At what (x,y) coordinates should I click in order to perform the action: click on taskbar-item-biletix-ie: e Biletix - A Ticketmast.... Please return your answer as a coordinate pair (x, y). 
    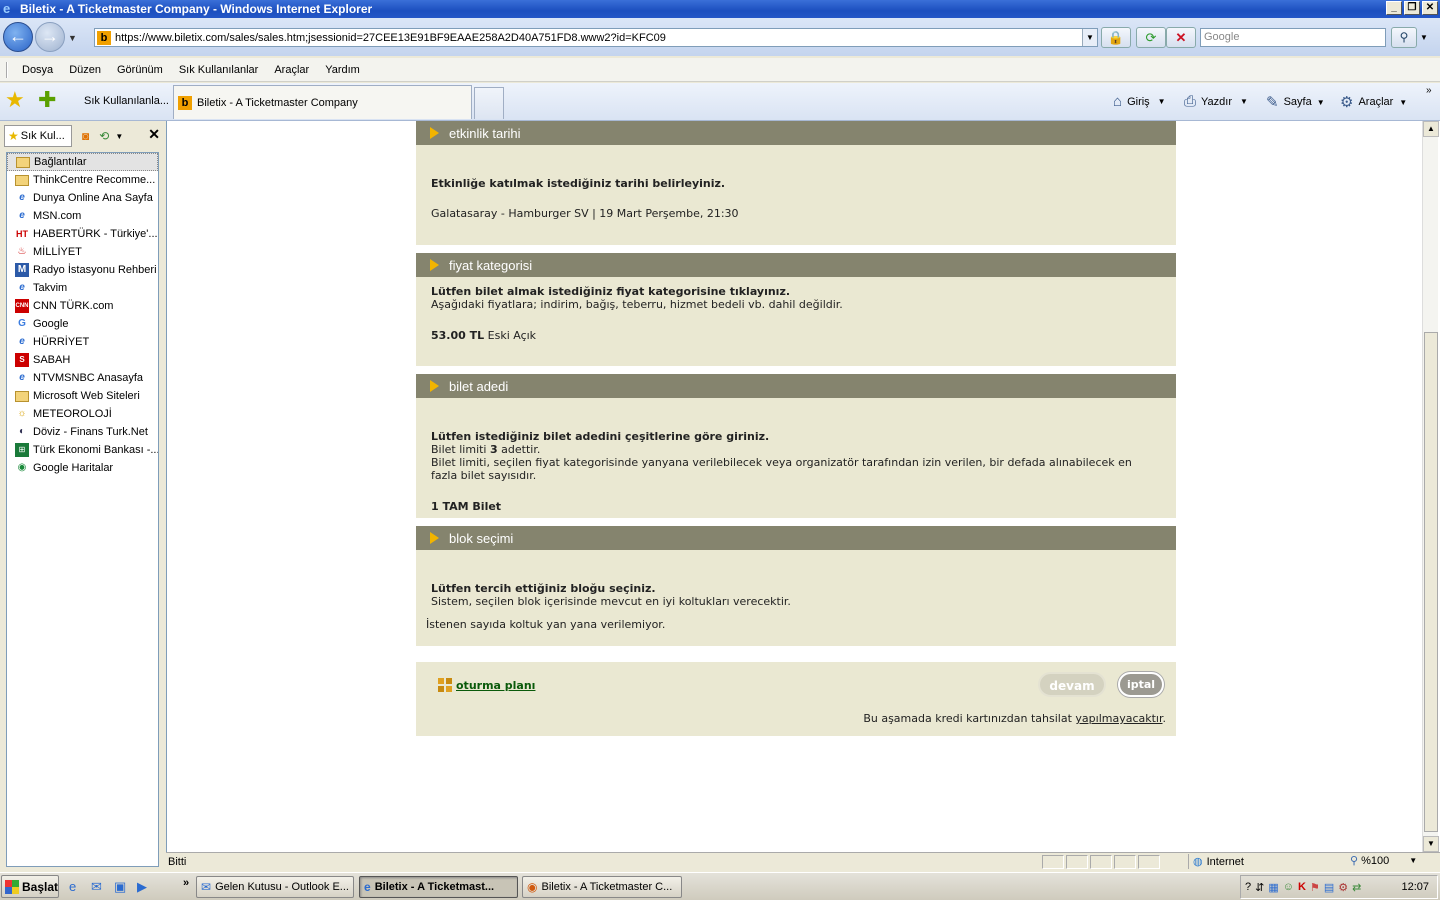
    Looking at the image, I should click on (438, 887).